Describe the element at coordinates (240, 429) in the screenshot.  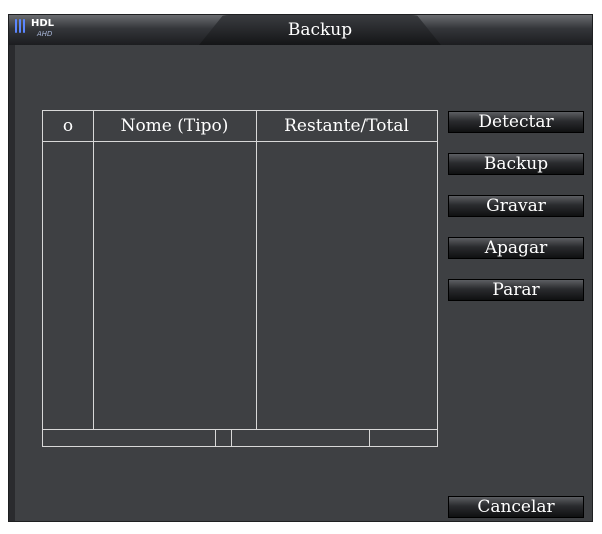
I see `footer-divider` at that location.